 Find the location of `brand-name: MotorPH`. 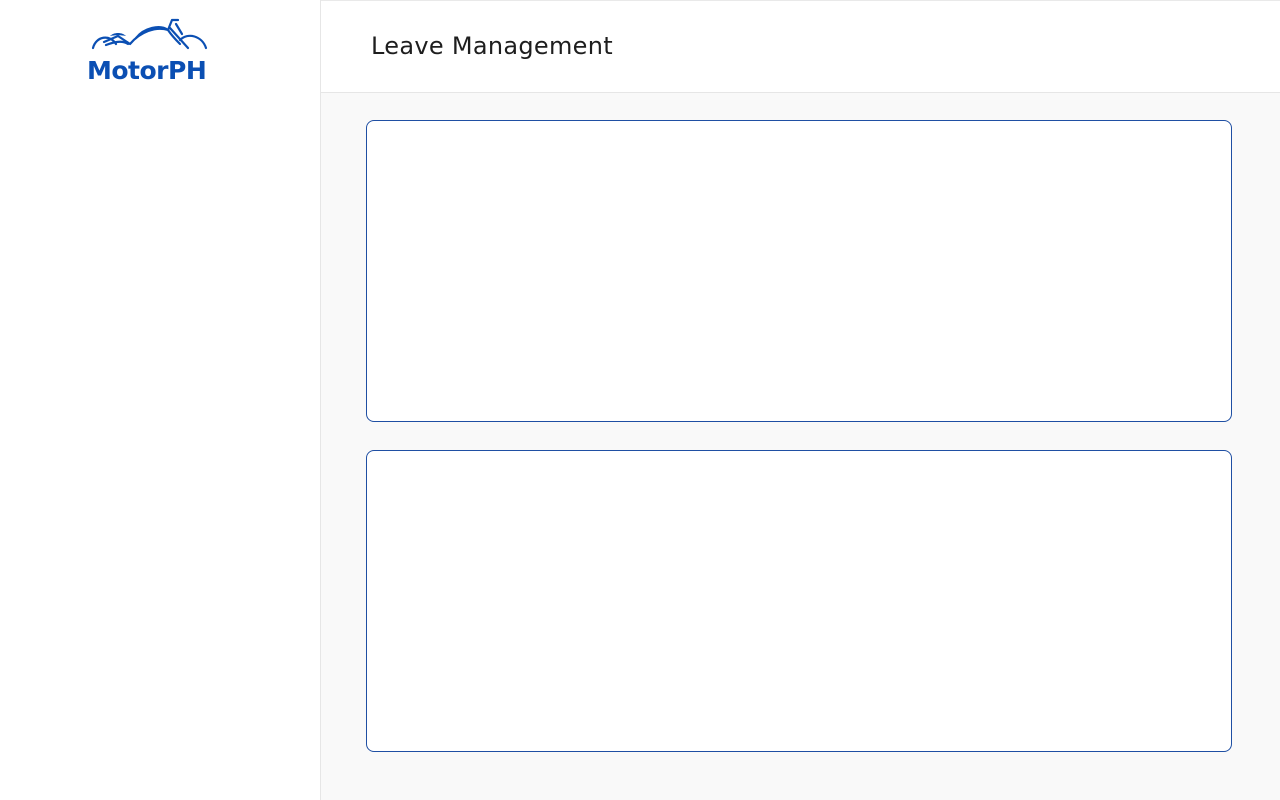

brand-name: MotorPH is located at coordinates (147, 70).